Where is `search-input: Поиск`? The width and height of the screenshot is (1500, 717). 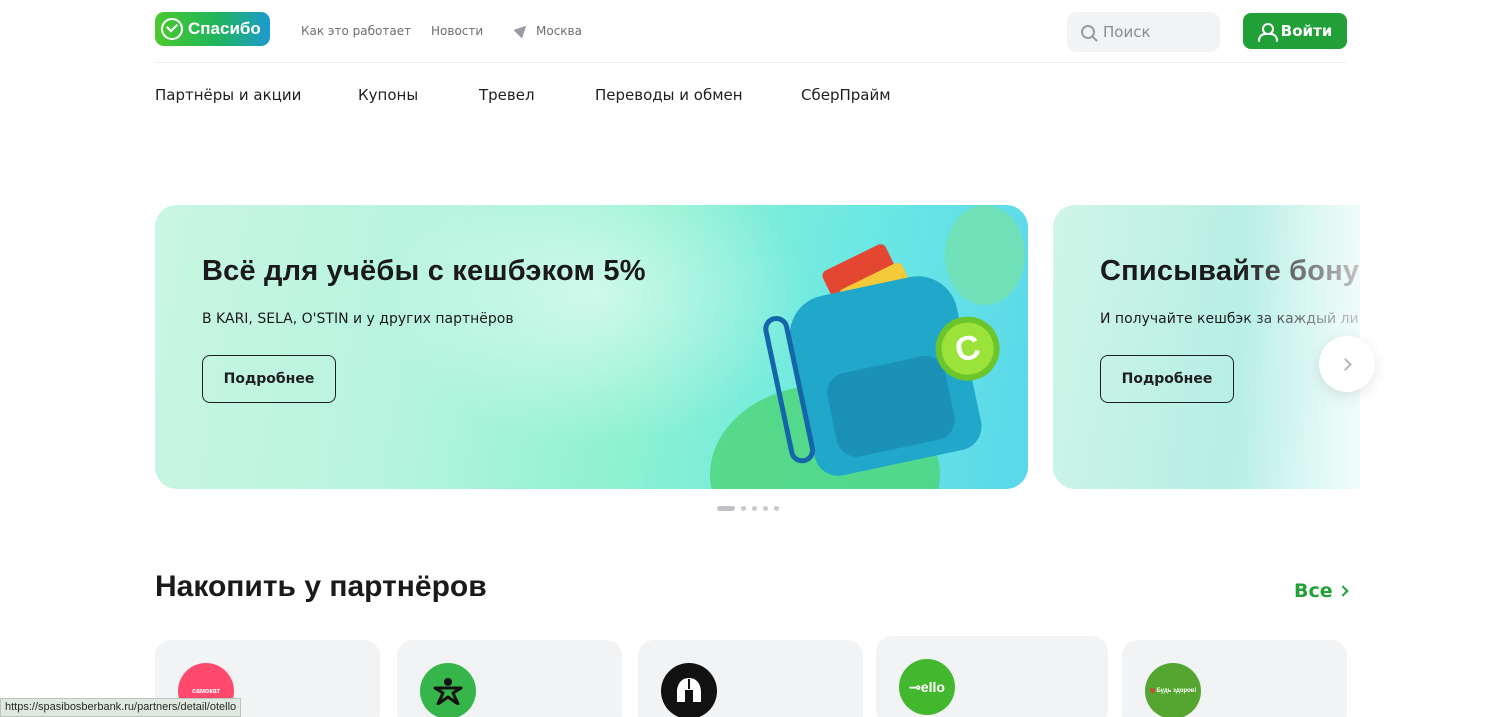 search-input: Поиск is located at coordinates (1143, 32).